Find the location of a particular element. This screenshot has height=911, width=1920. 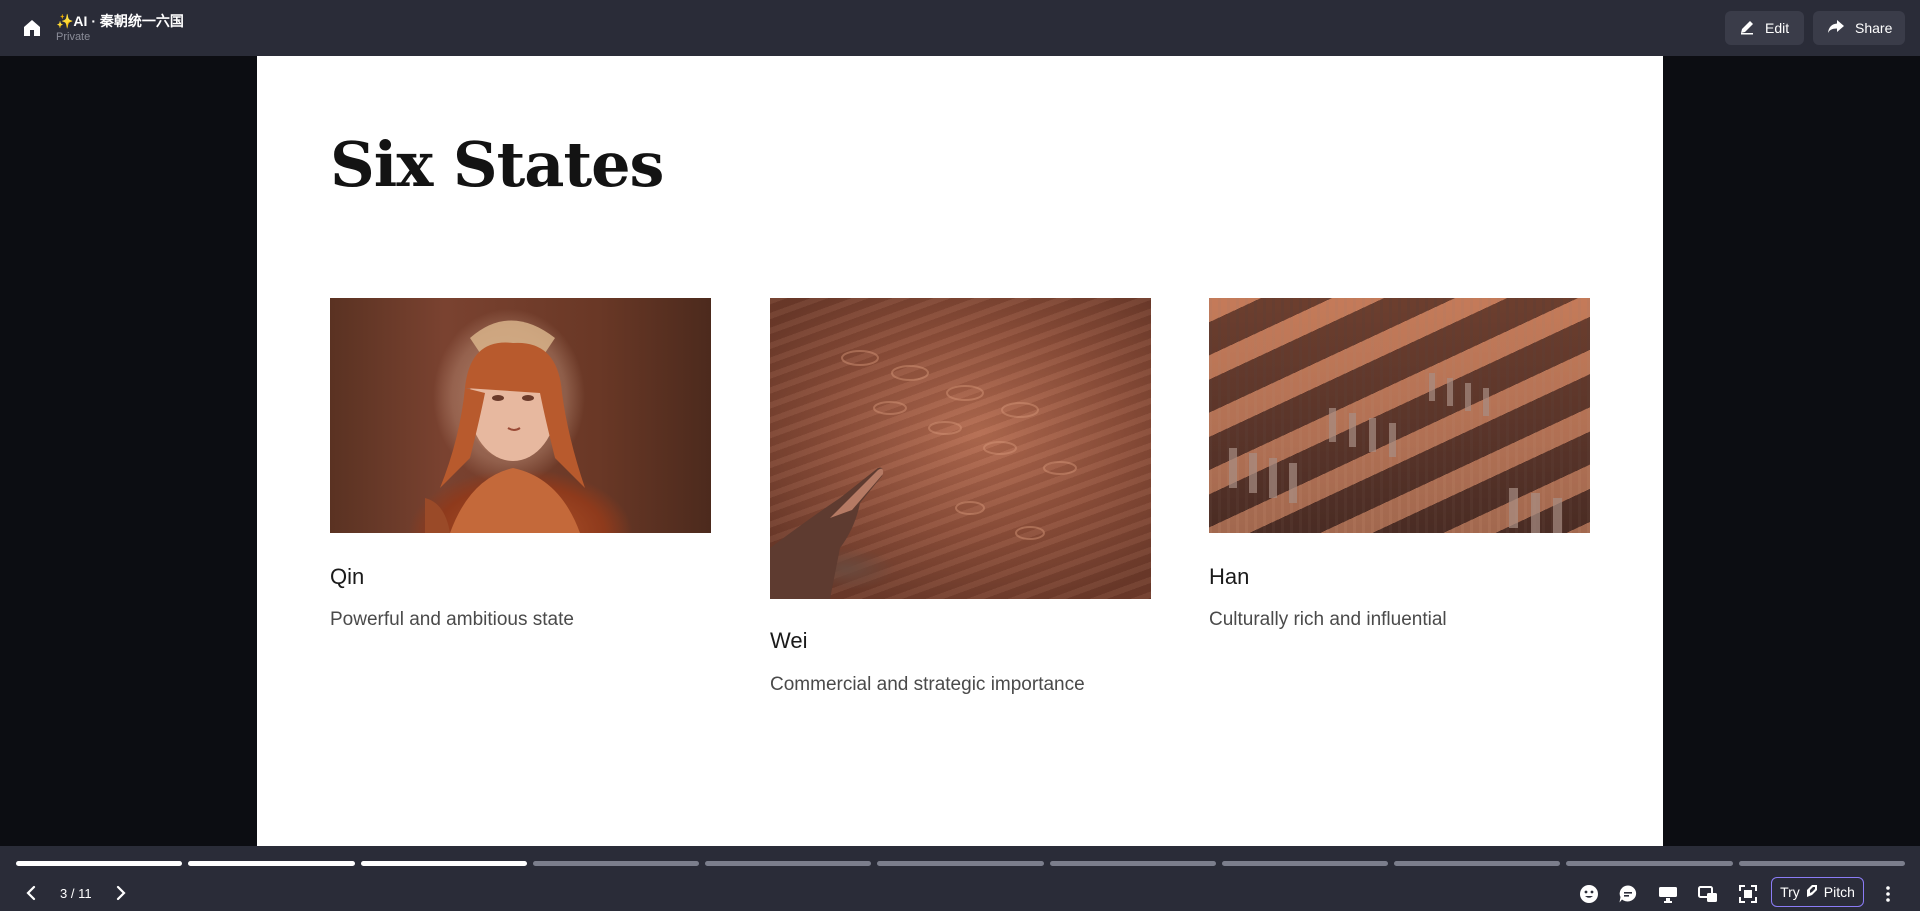

slide-title: Six States is located at coordinates (497, 164).